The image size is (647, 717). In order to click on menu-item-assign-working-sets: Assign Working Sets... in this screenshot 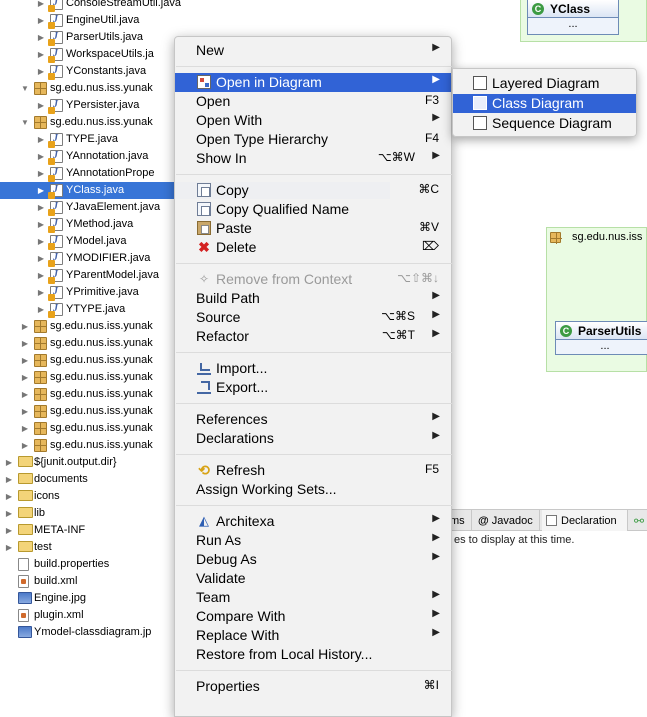, I will do `click(313, 489)`.